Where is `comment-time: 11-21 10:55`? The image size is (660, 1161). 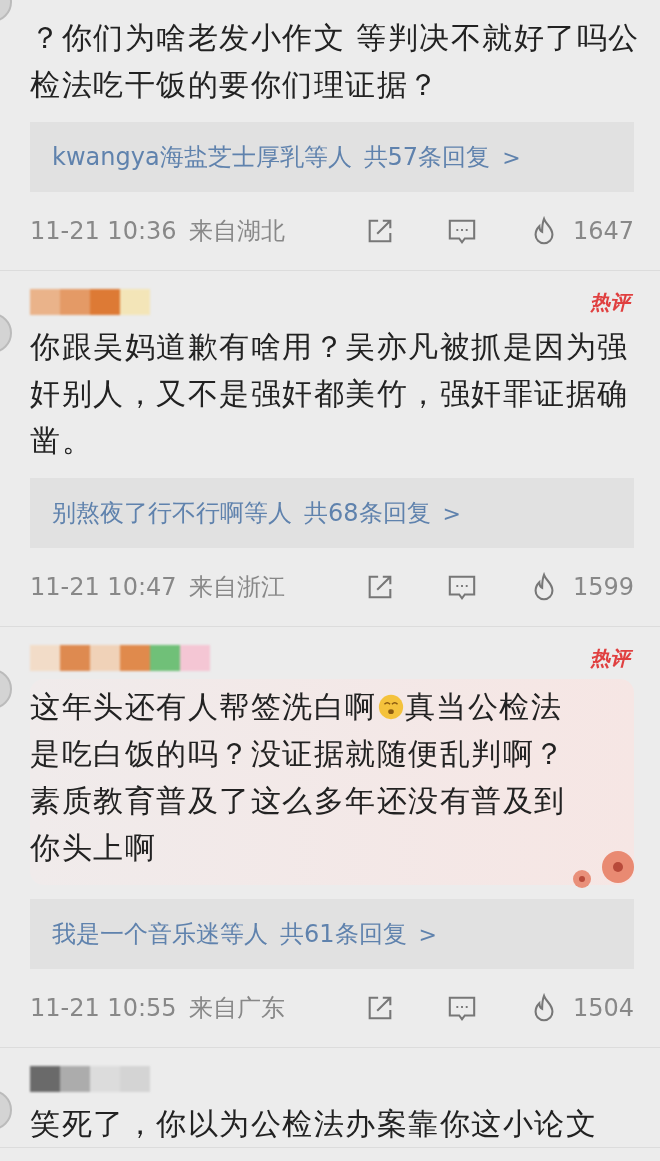
comment-time: 11-21 10:55 is located at coordinates (103, 1008).